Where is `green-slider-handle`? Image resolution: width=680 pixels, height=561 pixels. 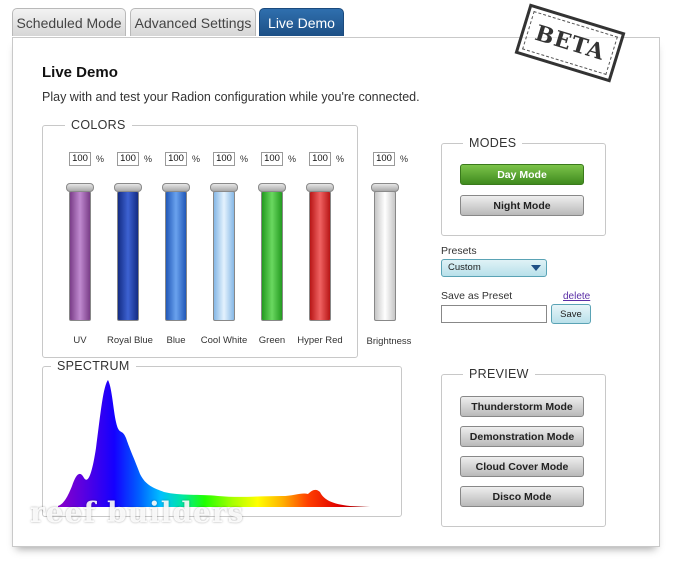
green-slider-handle is located at coordinates (272, 187).